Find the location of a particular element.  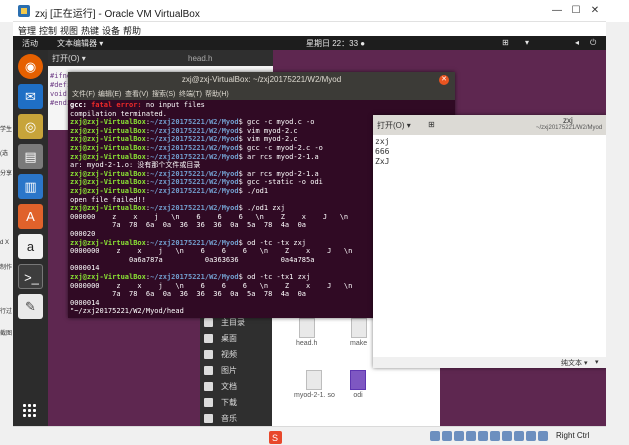

host-desktop-right is located at coordinates (617, 233).